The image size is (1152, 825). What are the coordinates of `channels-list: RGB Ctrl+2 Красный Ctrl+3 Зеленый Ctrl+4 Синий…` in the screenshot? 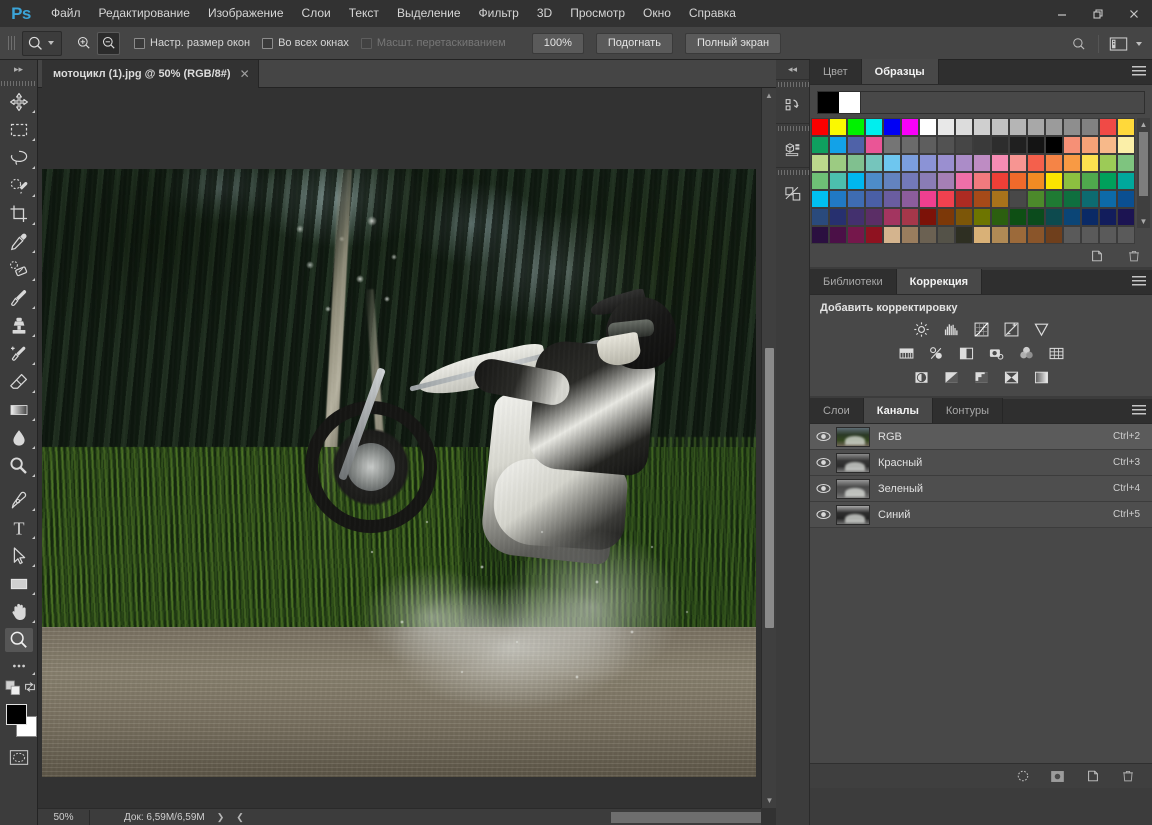 It's located at (981, 591).